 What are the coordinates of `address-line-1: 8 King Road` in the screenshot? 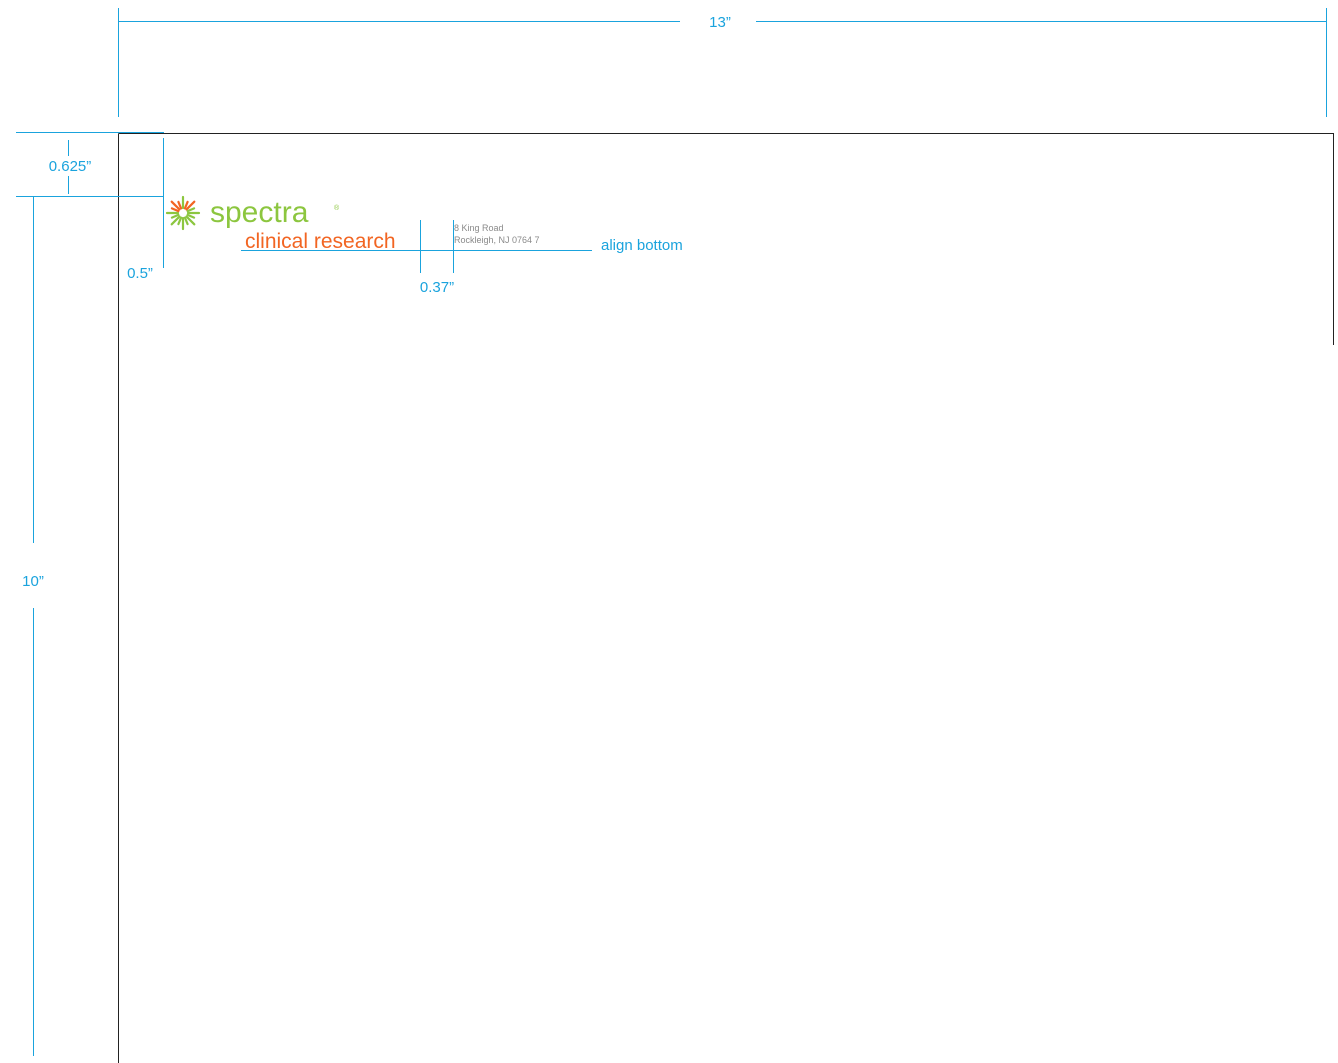 It's located at (479, 228).